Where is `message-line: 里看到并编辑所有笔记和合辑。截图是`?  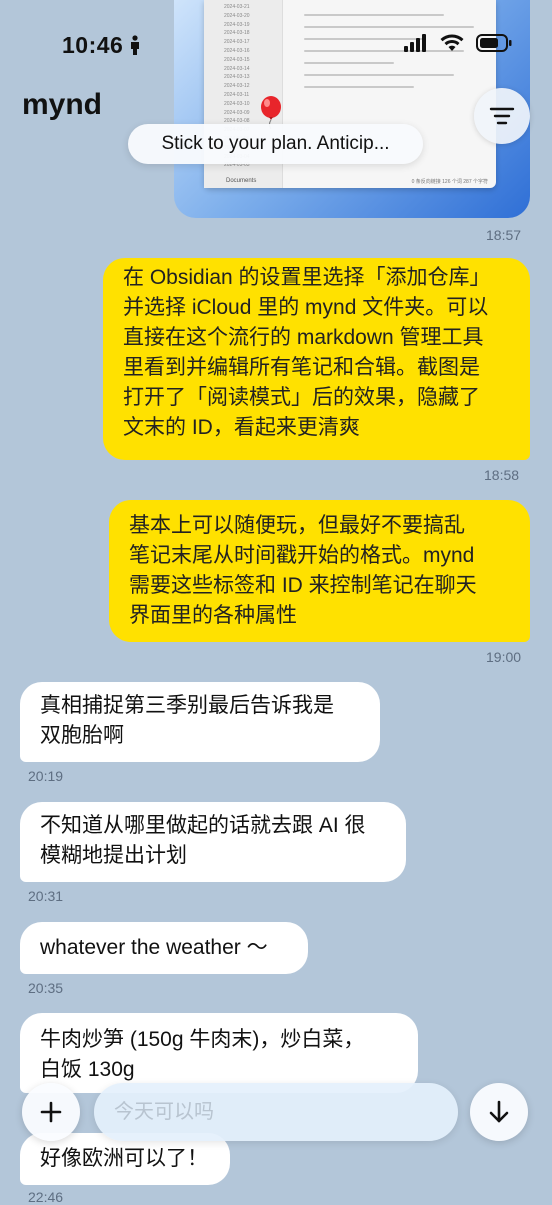 message-line: 里看到并编辑所有笔记和合辑。截图是 is located at coordinates (301, 367).